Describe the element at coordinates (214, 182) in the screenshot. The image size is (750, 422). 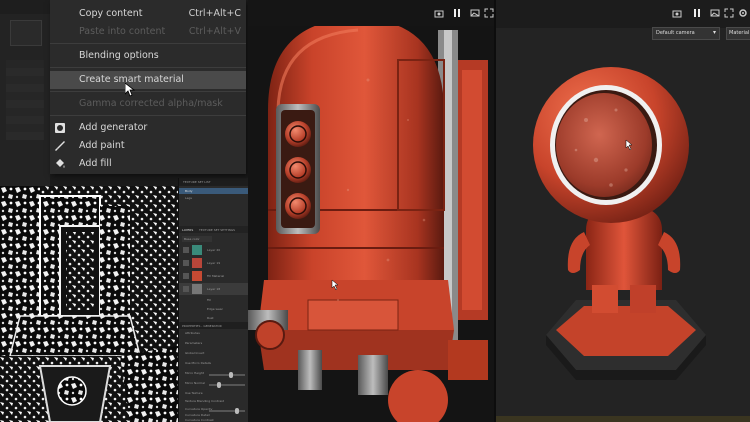
I see `panel-toolbar: TEXTURE SET LIST` at that location.